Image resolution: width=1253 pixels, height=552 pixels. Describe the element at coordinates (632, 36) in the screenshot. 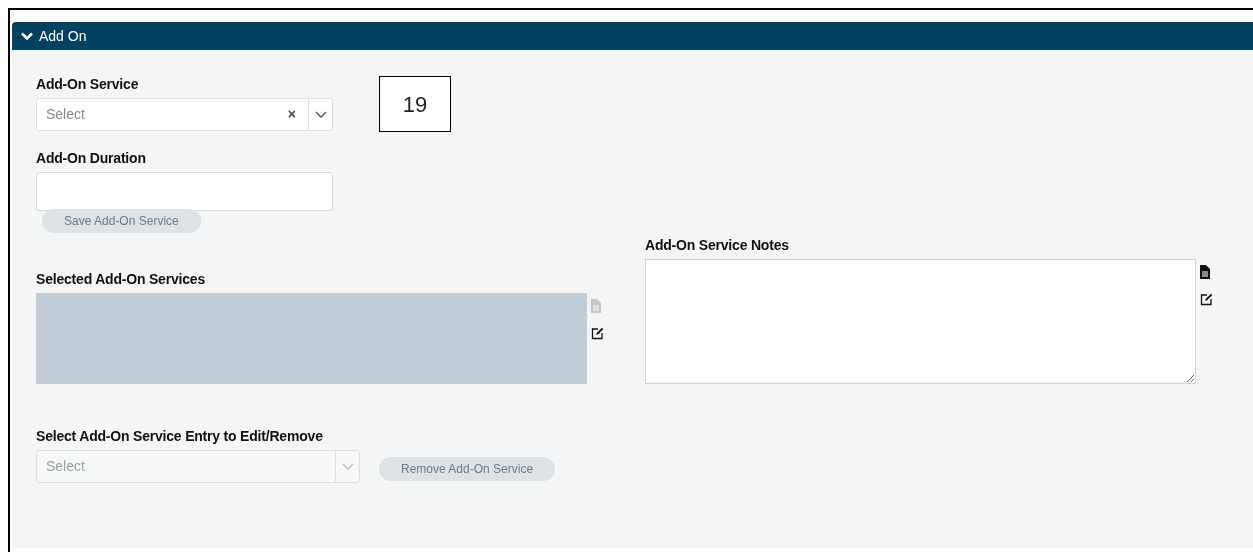

I see `panel-header: Add On` at that location.